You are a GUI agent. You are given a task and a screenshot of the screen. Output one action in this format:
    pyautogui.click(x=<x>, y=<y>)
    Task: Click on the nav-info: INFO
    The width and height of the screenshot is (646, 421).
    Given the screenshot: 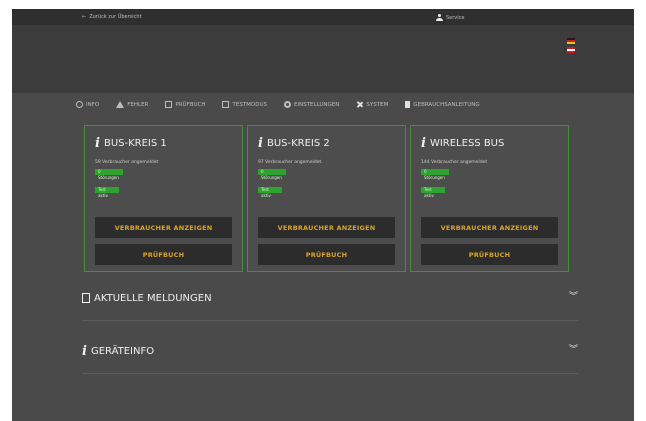 What is the action you would take?
    pyautogui.click(x=87, y=104)
    